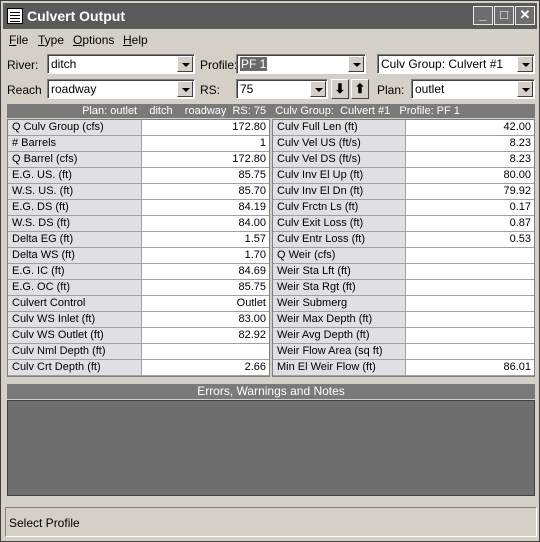 This screenshot has width=540, height=542. What do you see at coordinates (403, 352) in the screenshot?
I see `right-table-row: Weir Flow Area (sq ft)` at bounding box center [403, 352].